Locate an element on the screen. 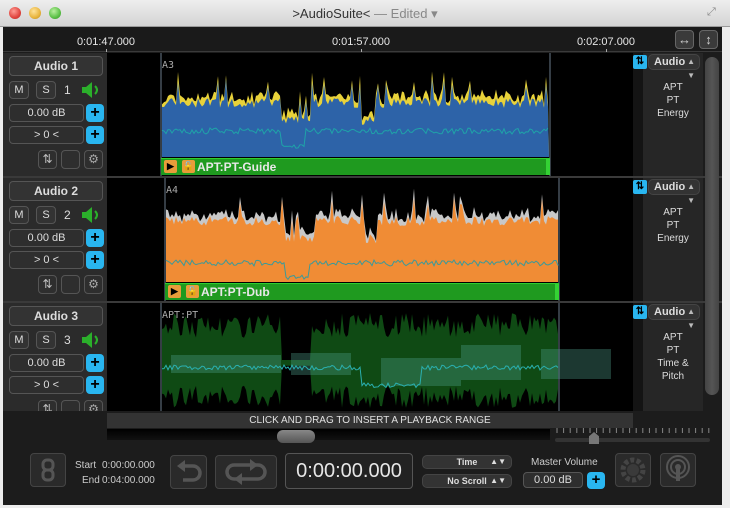 The width and height of the screenshot is (730, 508). track-number: 2 is located at coordinates (67, 215).